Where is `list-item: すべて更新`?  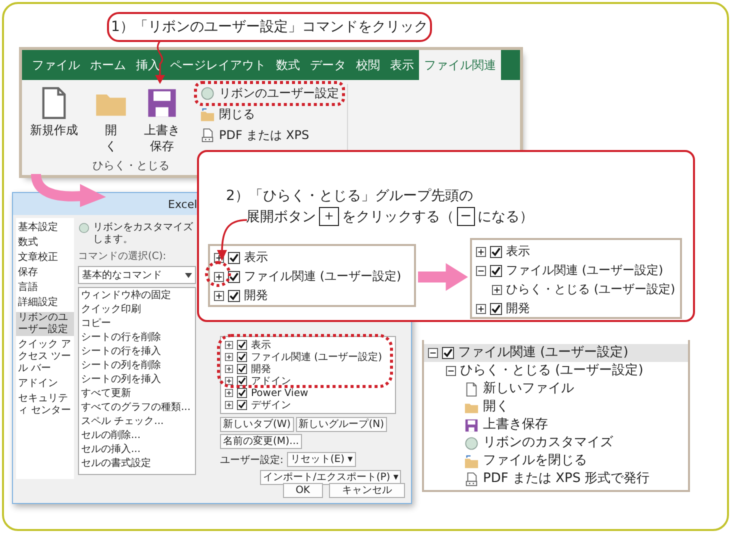 list-item: すべて更新 is located at coordinates (137, 394).